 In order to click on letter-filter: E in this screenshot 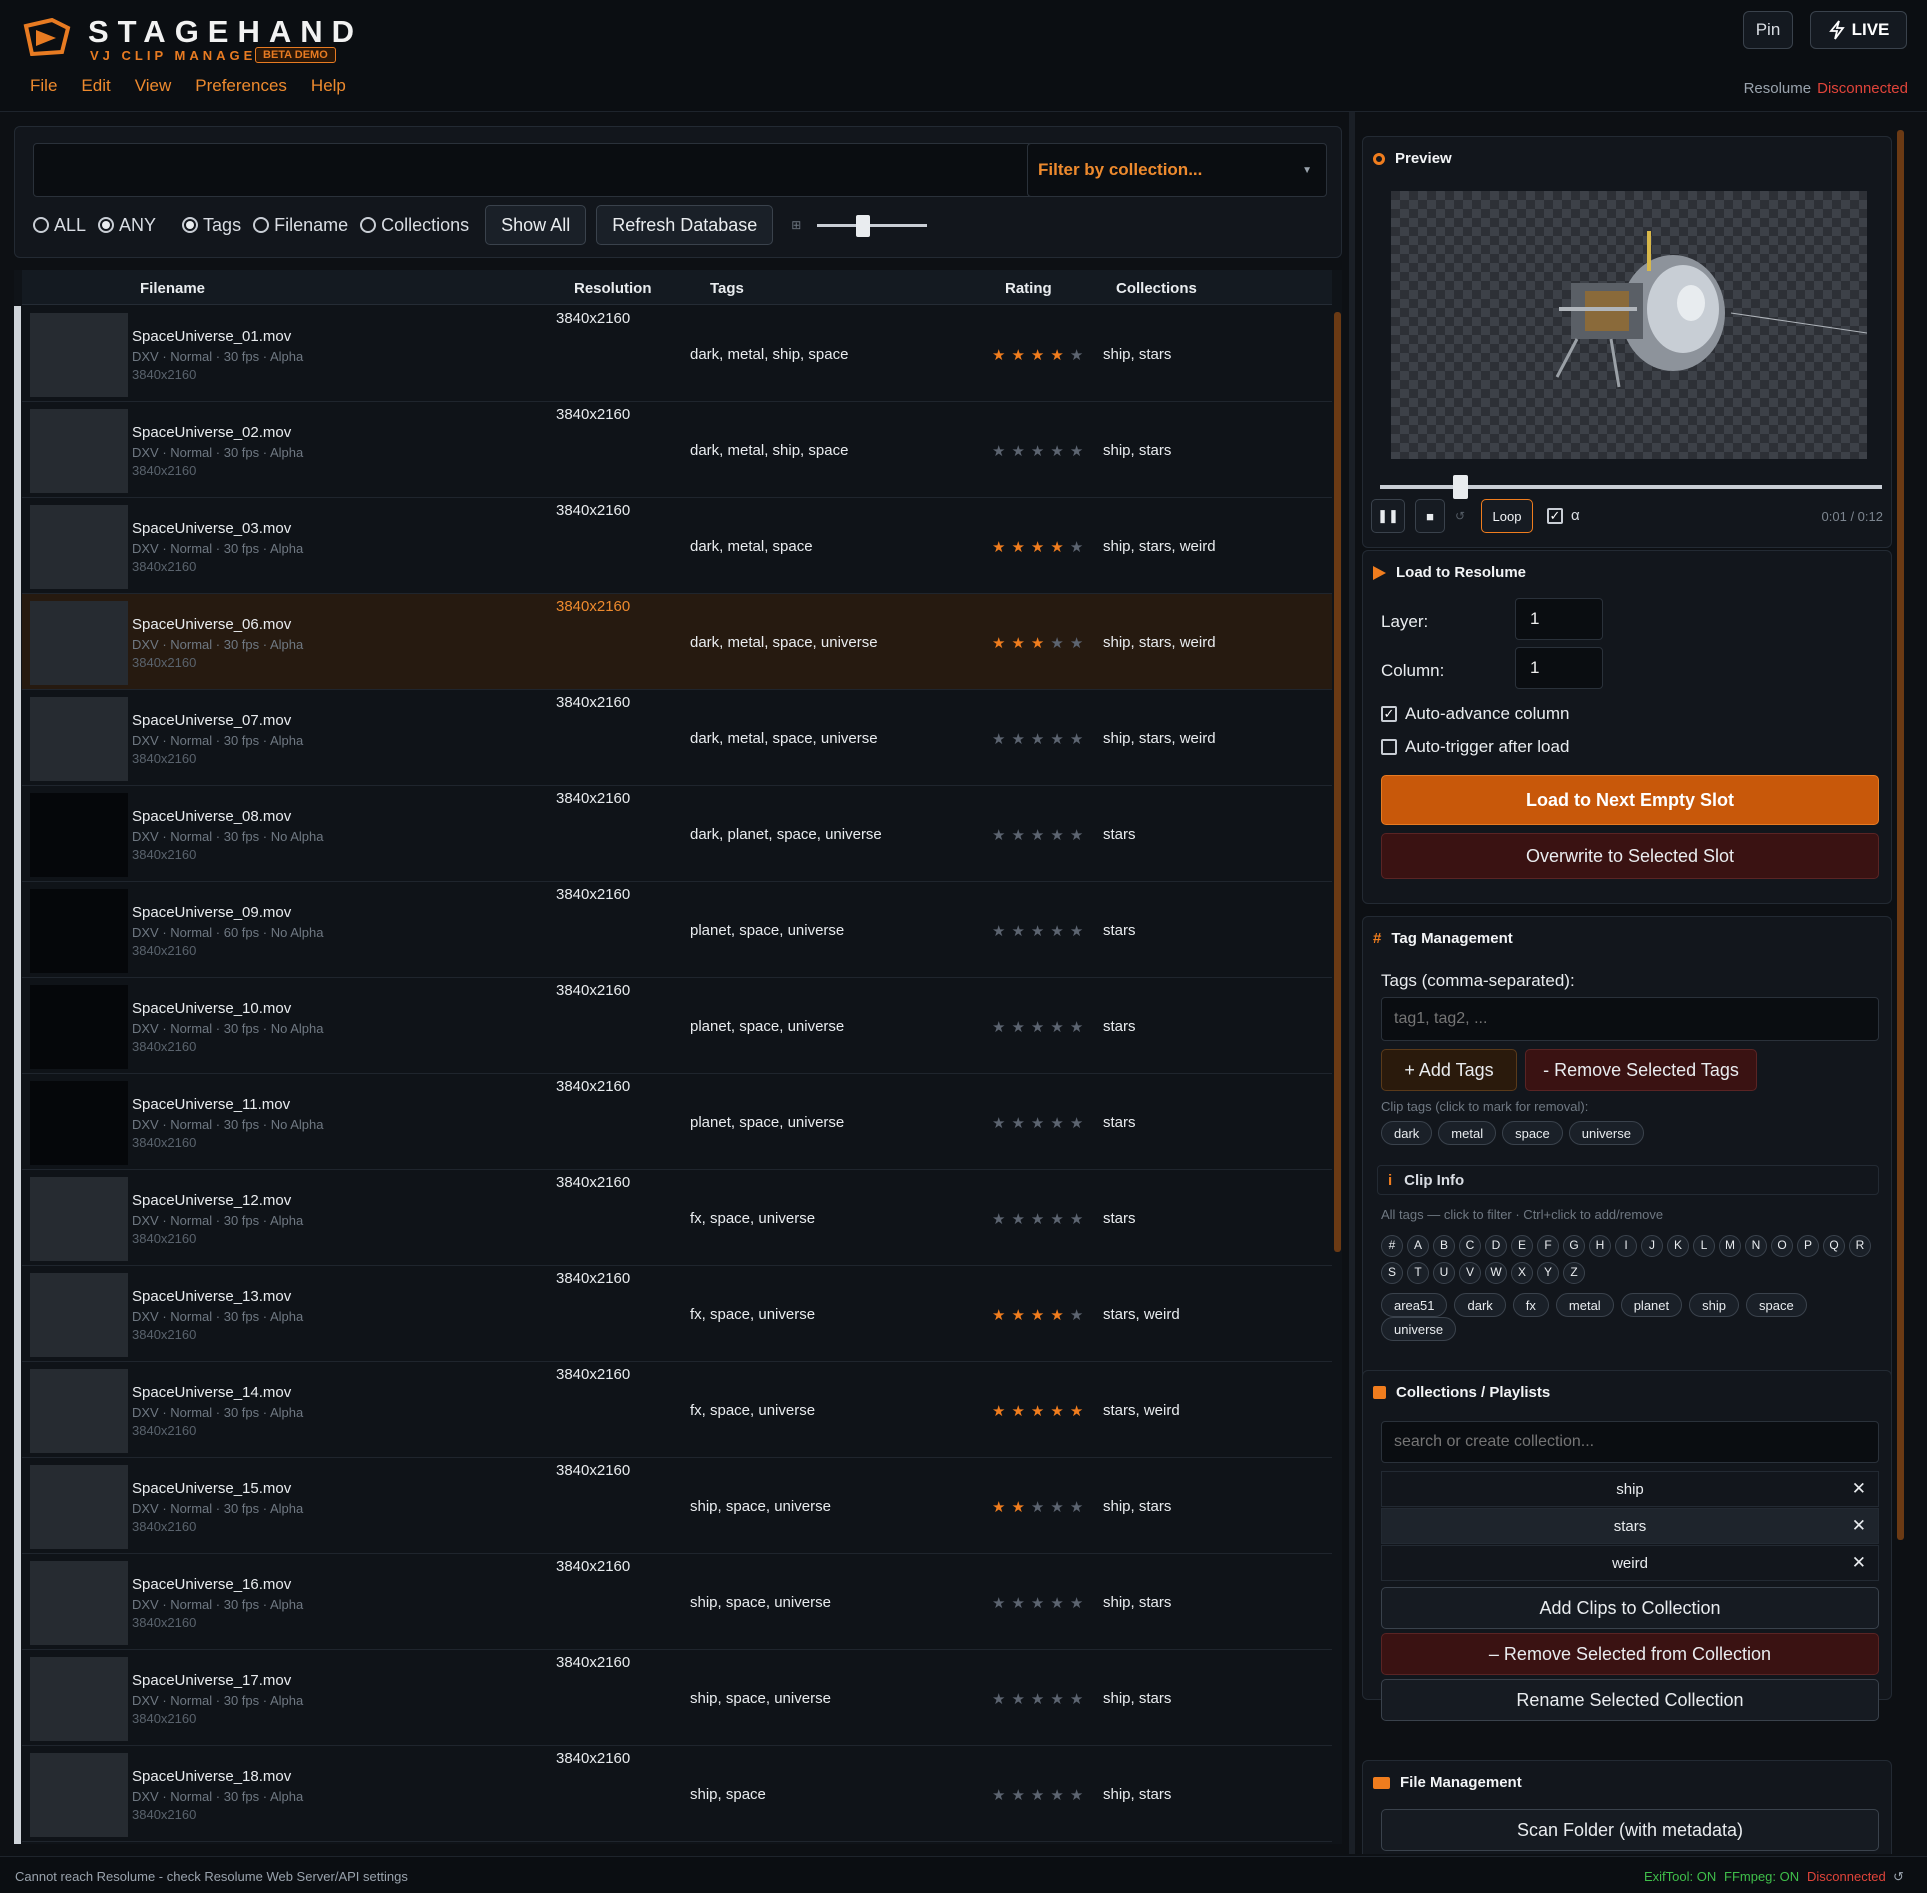, I will do `click(1522, 1245)`.